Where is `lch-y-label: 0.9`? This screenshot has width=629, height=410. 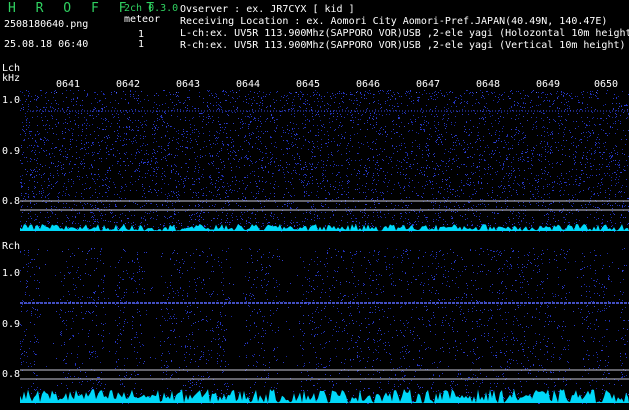
lch-y-label: 0.9 is located at coordinates (11, 151).